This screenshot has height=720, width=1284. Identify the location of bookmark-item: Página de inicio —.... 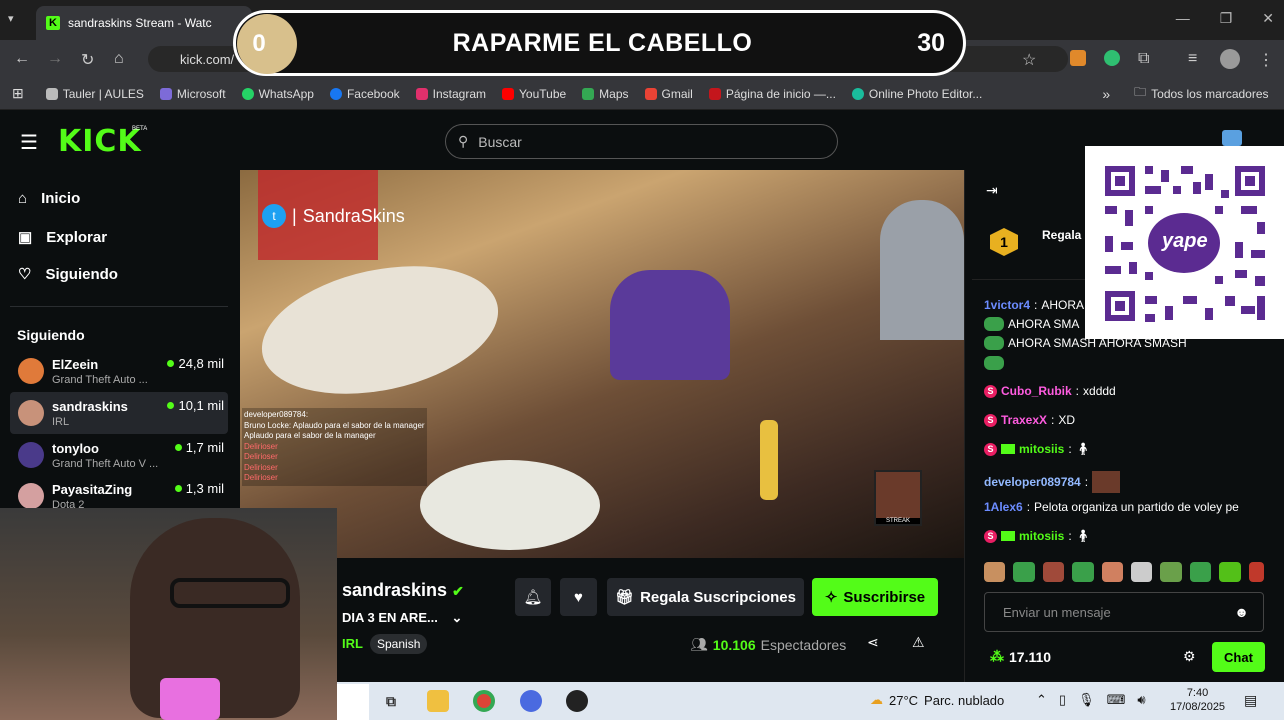
(772, 94).